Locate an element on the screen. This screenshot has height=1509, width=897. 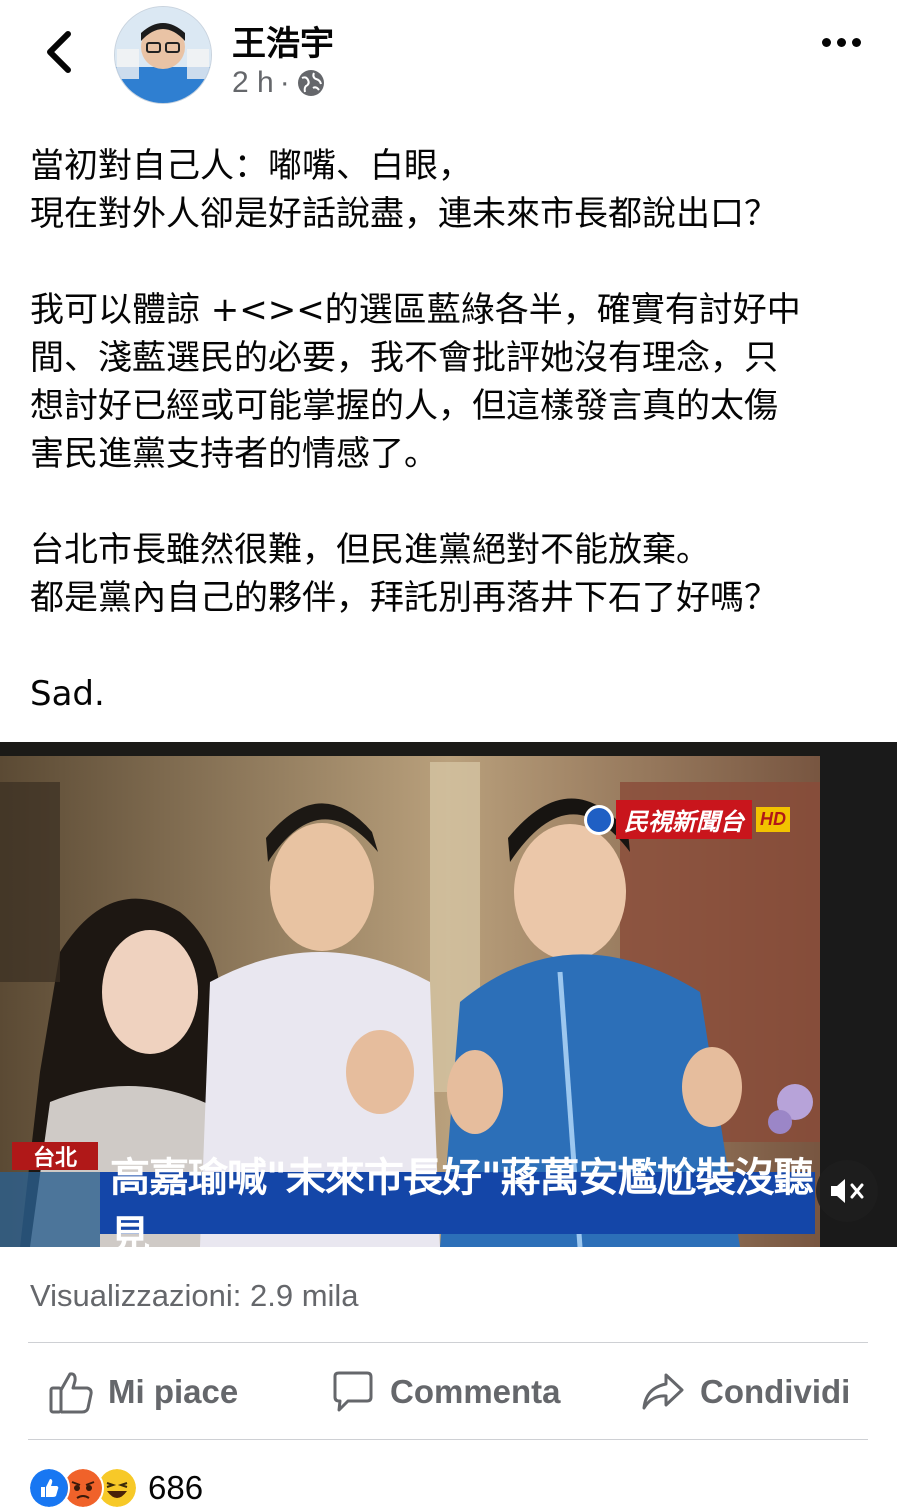
reaction-count: 686 is located at coordinates (176, 1487).